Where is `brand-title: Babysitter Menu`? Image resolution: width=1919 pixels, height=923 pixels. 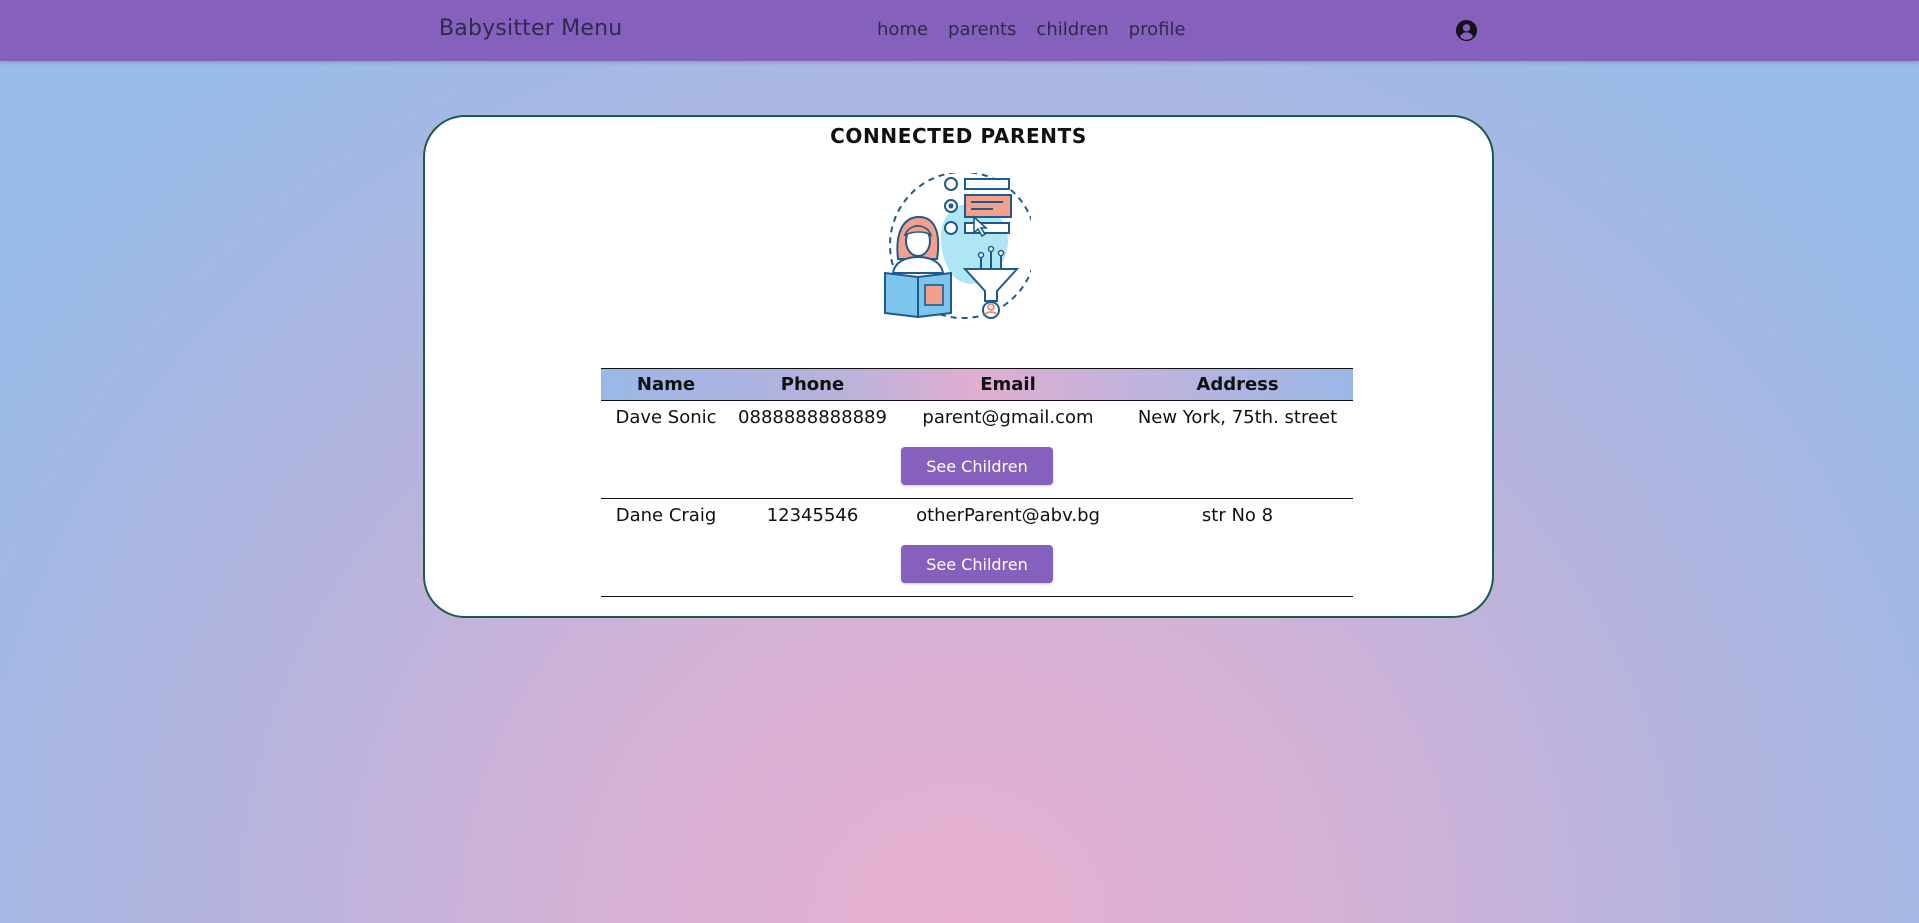
brand-title: Babysitter Menu is located at coordinates (530, 28).